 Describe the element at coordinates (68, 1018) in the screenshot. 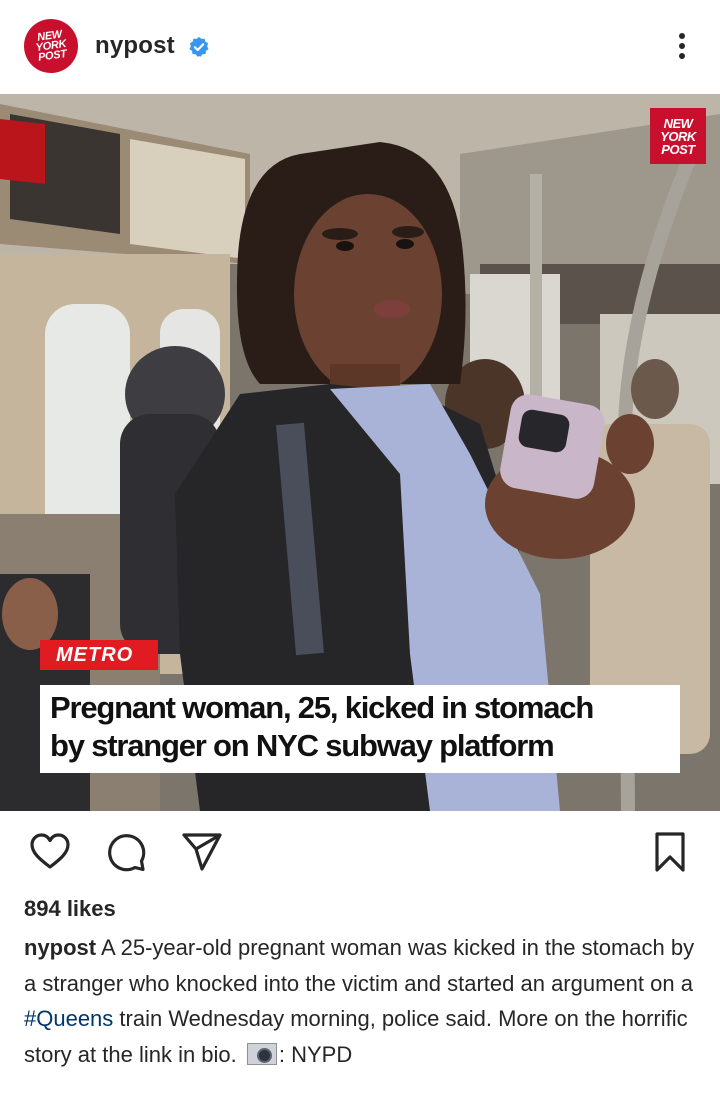

I see `hashtag-link: #Queens` at that location.